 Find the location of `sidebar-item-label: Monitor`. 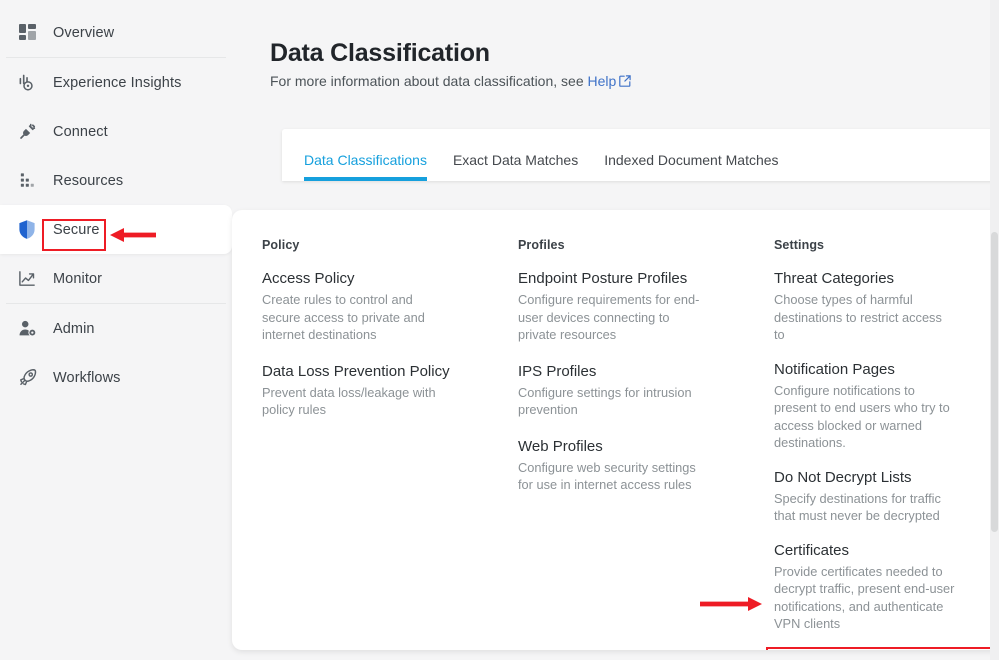

sidebar-item-label: Monitor is located at coordinates (78, 278).